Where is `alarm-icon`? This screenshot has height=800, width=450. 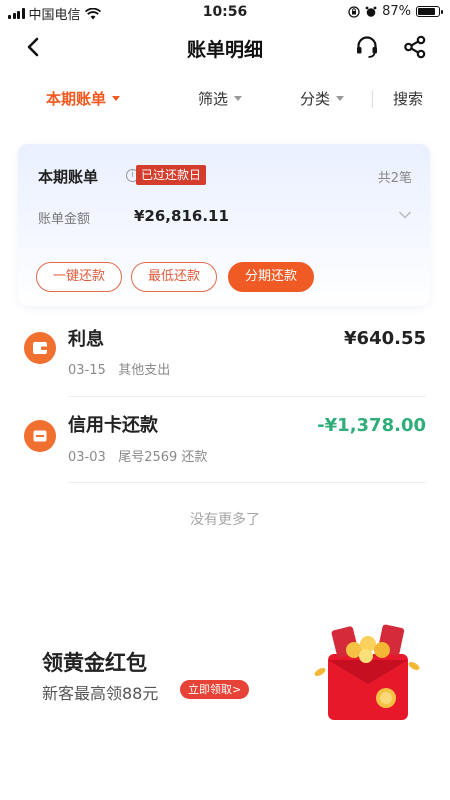 alarm-icon is located at coordinates (371, 11).